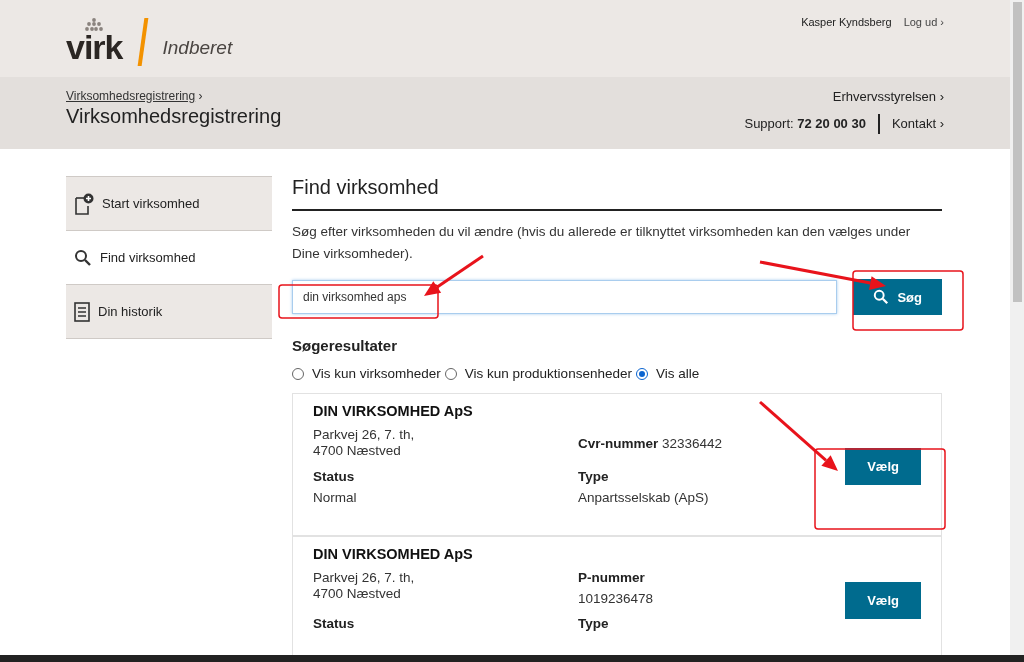 The image size is (1024, 662). What do you see at coordinates (174, 116) in the screenshot?
I see `page-title: Virksomhedsregistrering` at bounding box center [174, 116].